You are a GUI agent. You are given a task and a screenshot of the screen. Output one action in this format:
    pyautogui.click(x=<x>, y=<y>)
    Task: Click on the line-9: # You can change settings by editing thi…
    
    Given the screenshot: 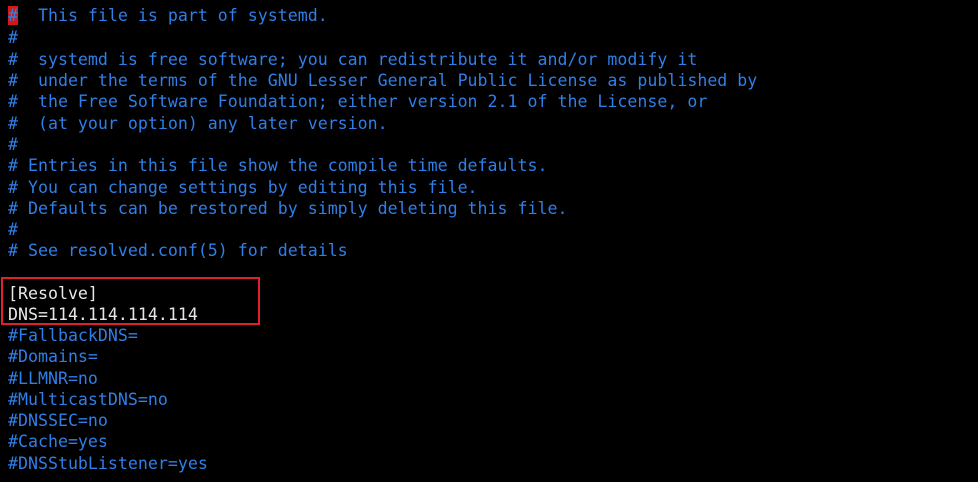 What is the action you would take?
    pyautogui.click(x=243, y=187)
    